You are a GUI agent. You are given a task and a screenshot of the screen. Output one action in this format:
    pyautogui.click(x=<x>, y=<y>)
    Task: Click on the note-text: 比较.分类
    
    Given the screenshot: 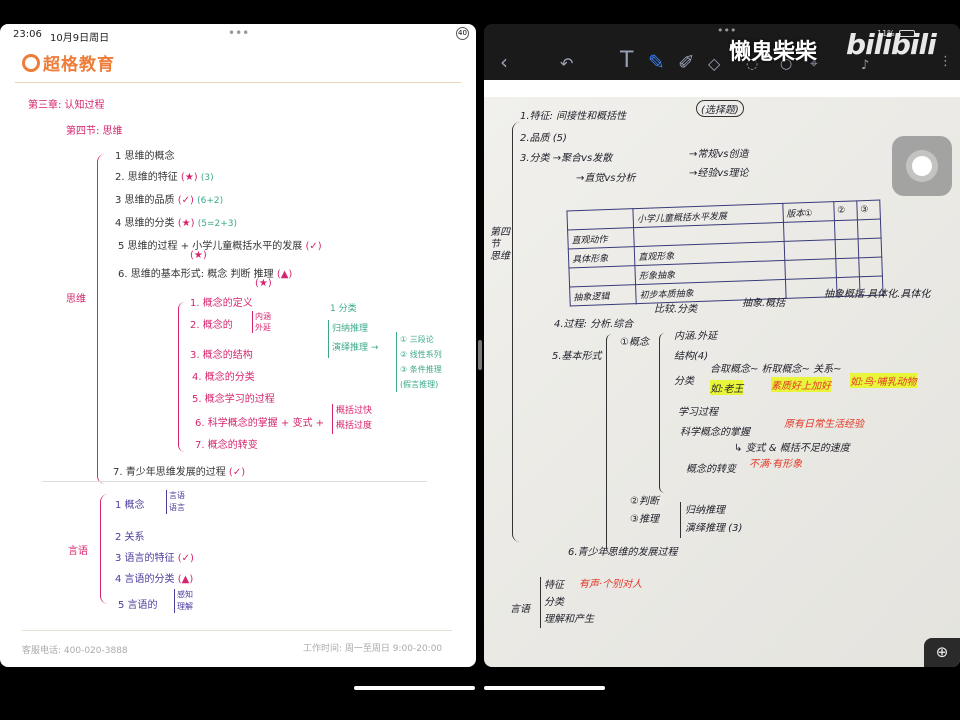 What is the action you would take?
    pyautogui.click(x=676, y=309)
    